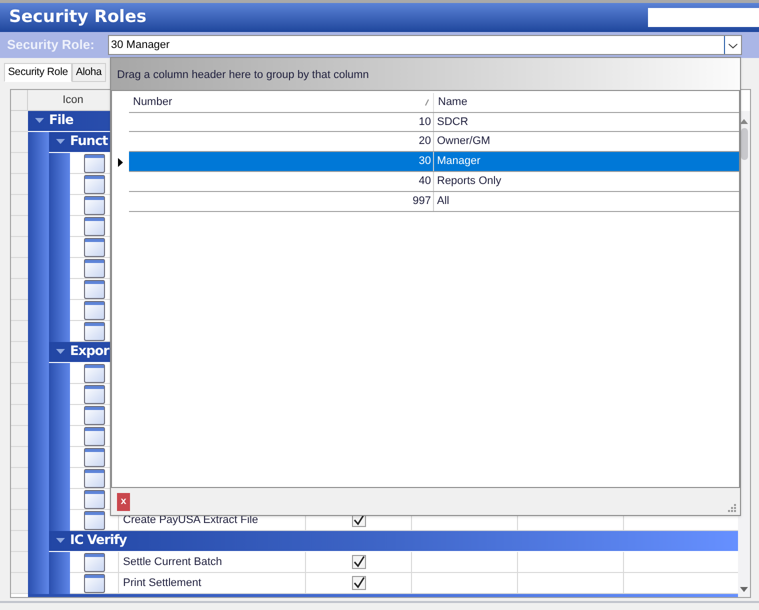  What do you see at coordinates (78, 17) in the screenshot?
I see `window-title: Security Roles` at bounding box center [78, 17].